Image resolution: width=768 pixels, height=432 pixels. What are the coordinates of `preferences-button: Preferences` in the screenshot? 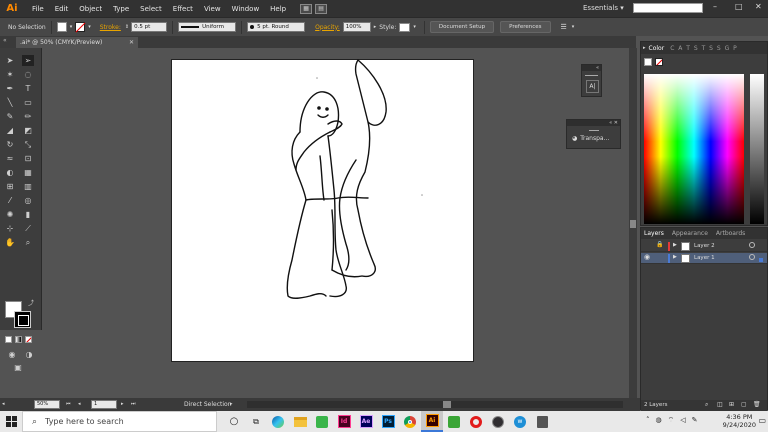 It's located at (525, 27).